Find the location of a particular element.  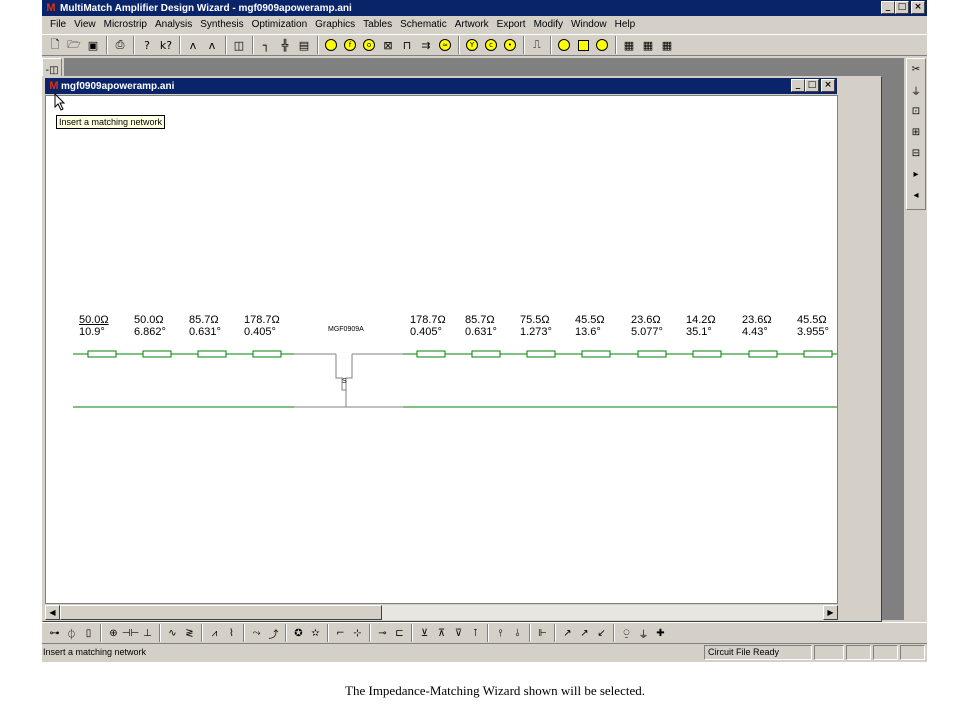

output-element-5: 23.6Ω 5.077° is located at coordinates (662, 326).